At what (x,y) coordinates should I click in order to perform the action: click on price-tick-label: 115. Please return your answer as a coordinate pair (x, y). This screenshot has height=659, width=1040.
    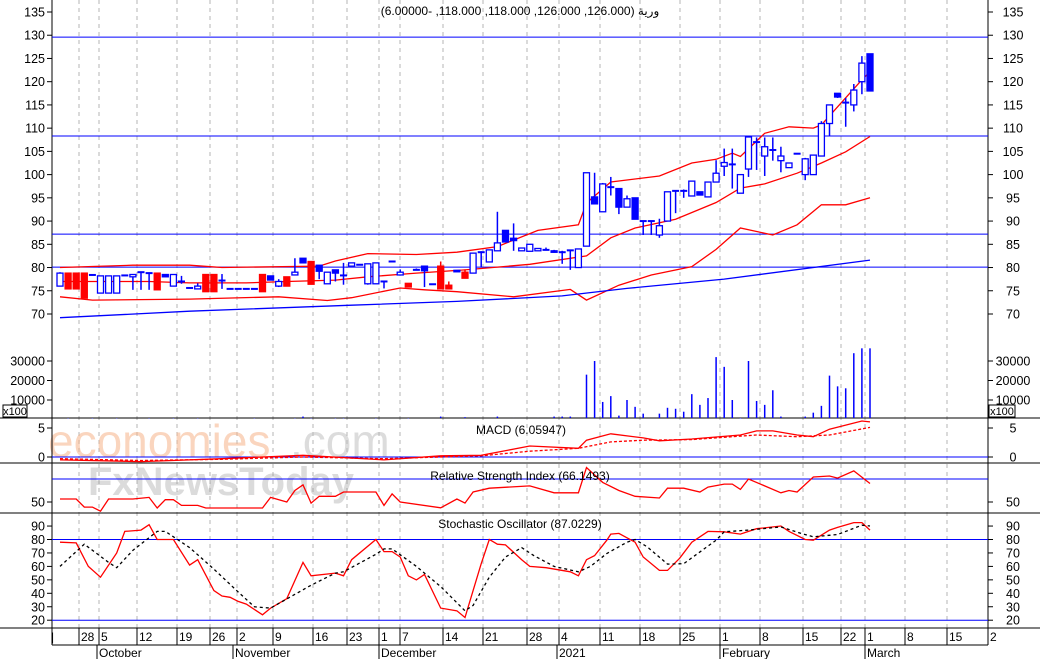
    Looking at the image, I should click on (1013, 105).